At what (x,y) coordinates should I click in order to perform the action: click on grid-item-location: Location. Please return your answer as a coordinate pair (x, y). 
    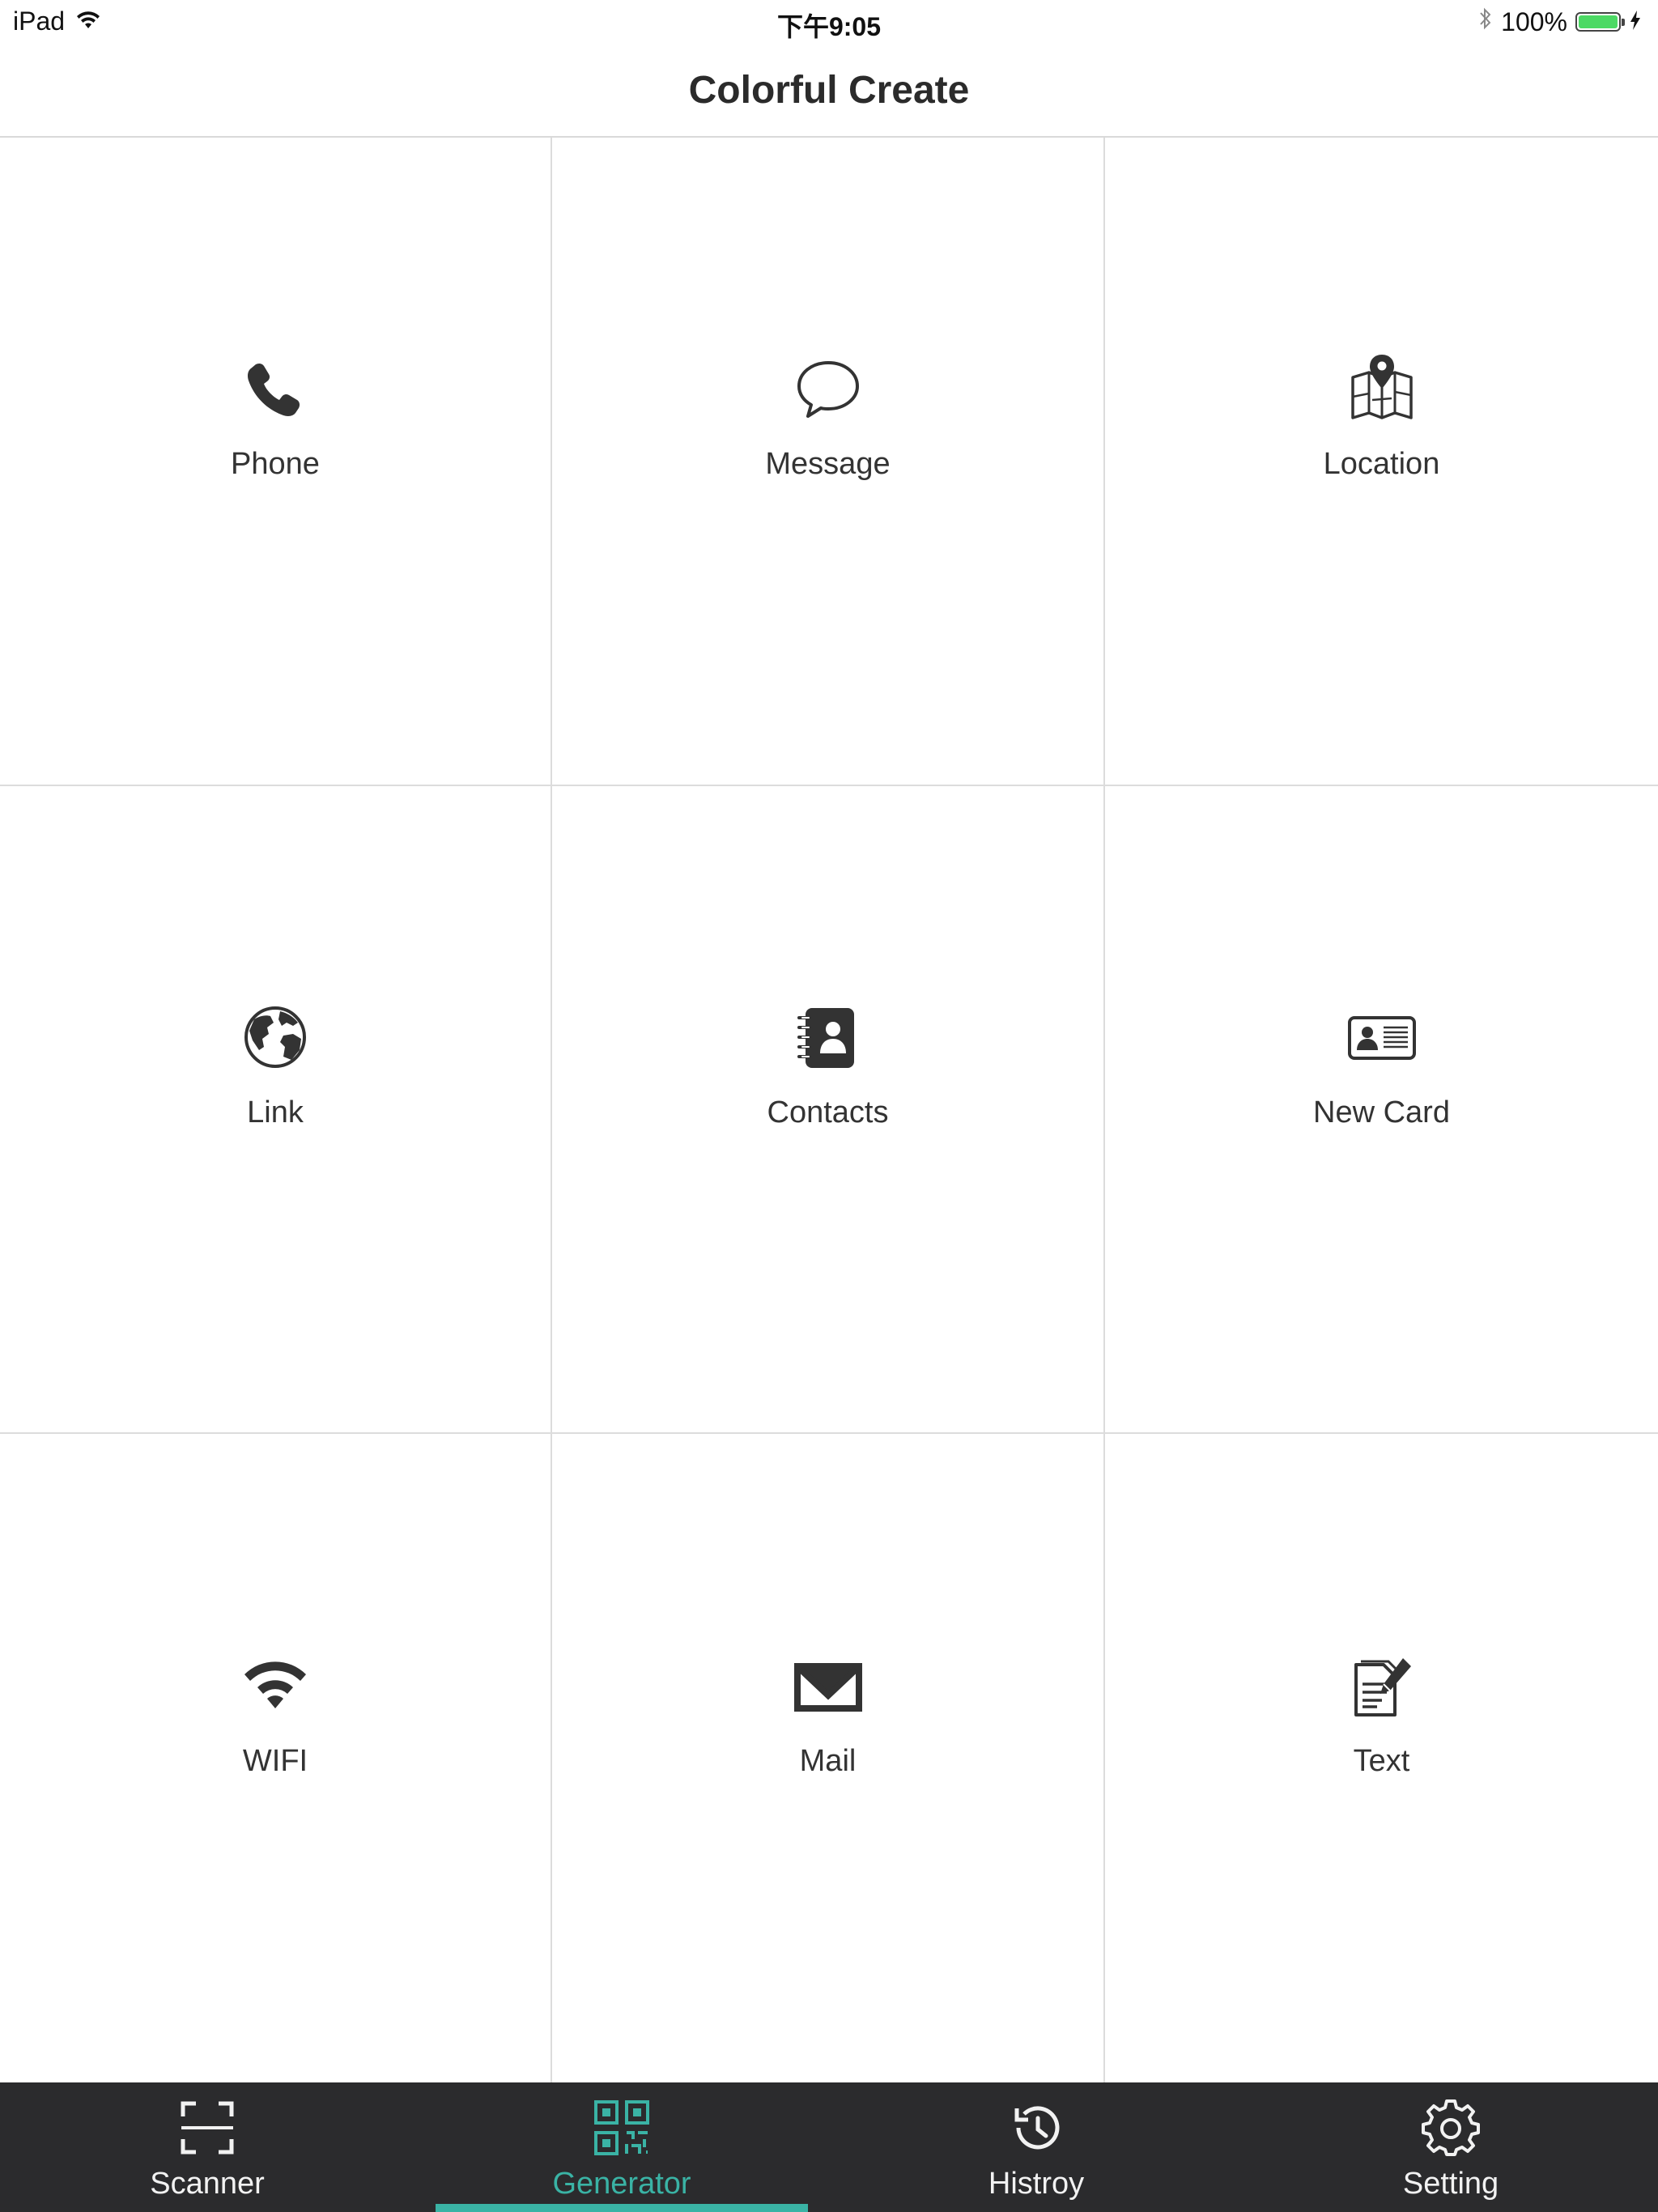
    Looking at the image, I should click on (1381, 462).